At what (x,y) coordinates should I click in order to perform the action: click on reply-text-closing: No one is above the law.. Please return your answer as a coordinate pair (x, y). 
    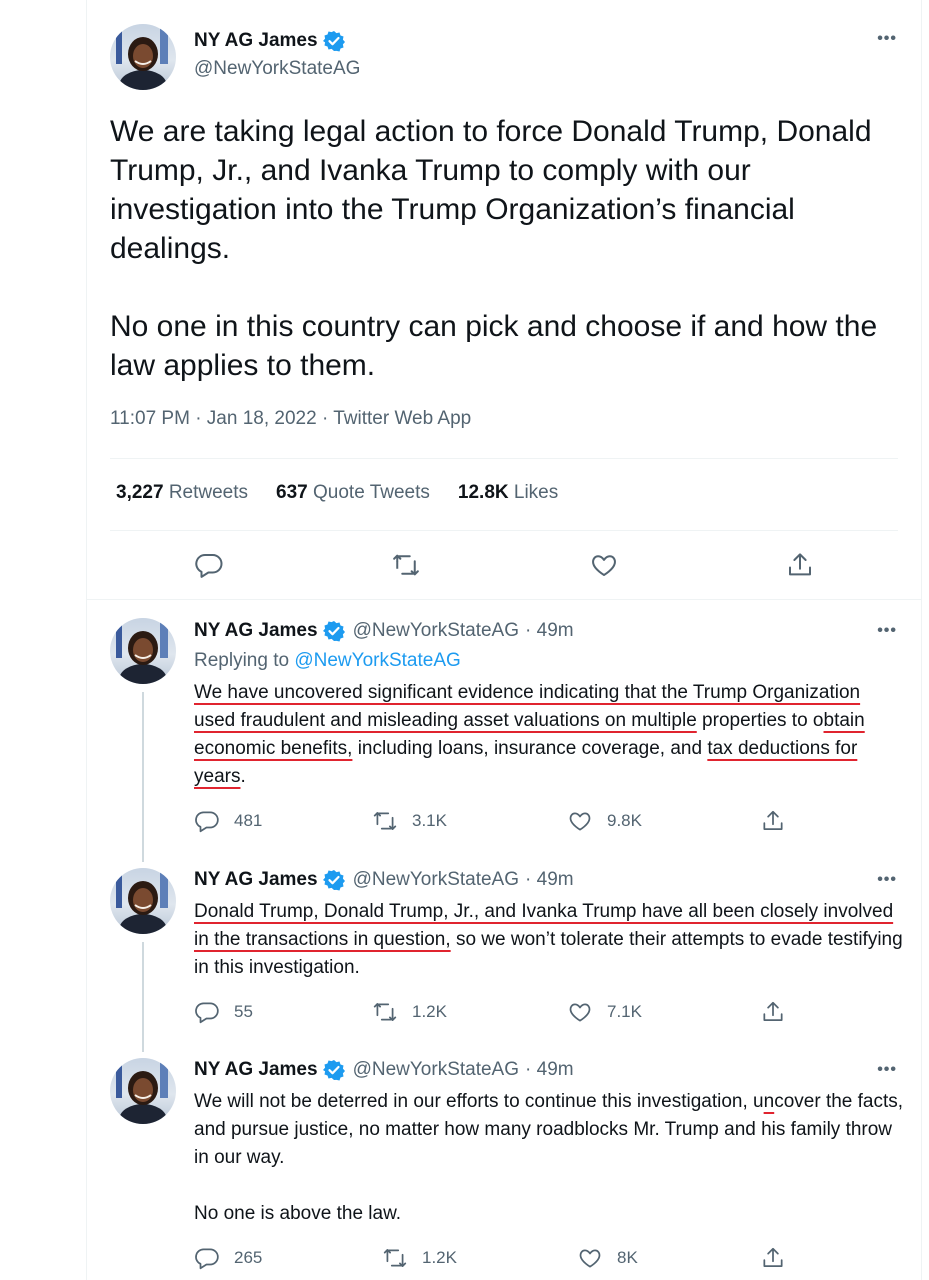
    Looking at the image, I should click on (298, 1213).